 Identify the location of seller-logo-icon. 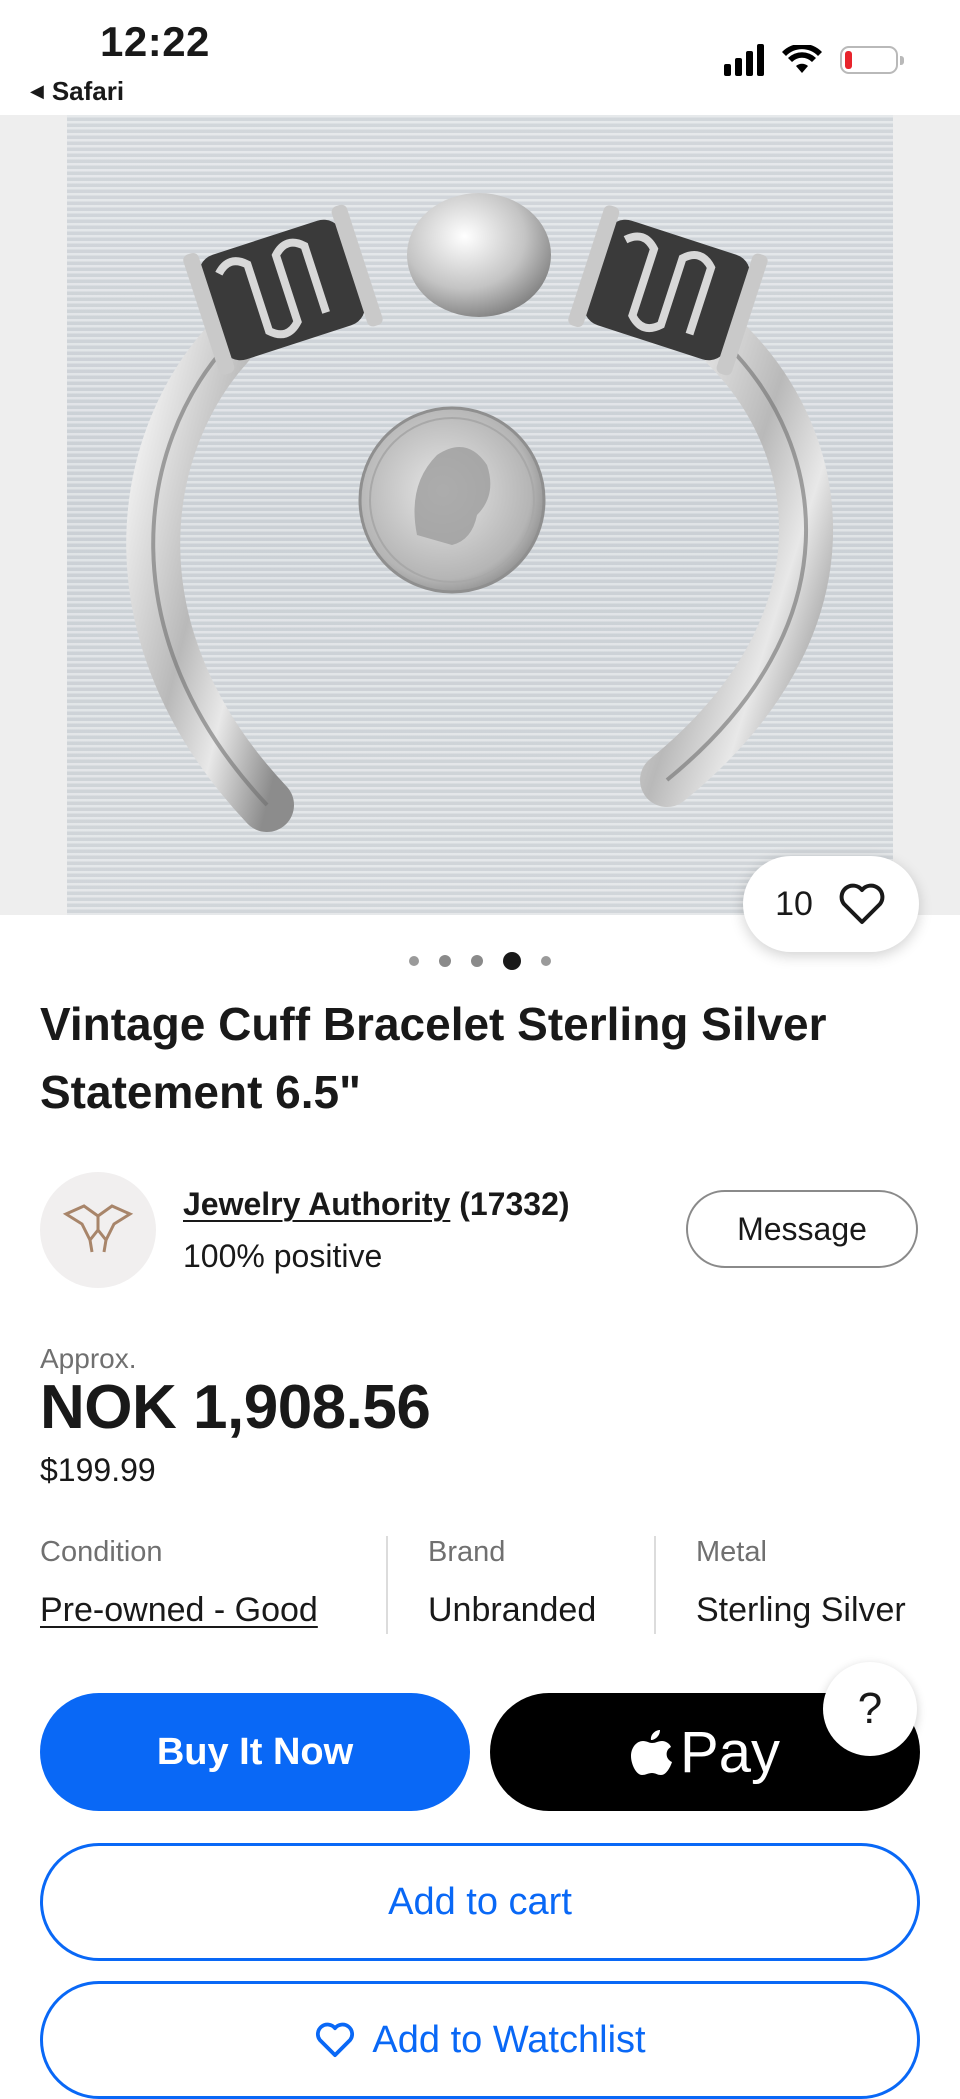
(98, 1228).